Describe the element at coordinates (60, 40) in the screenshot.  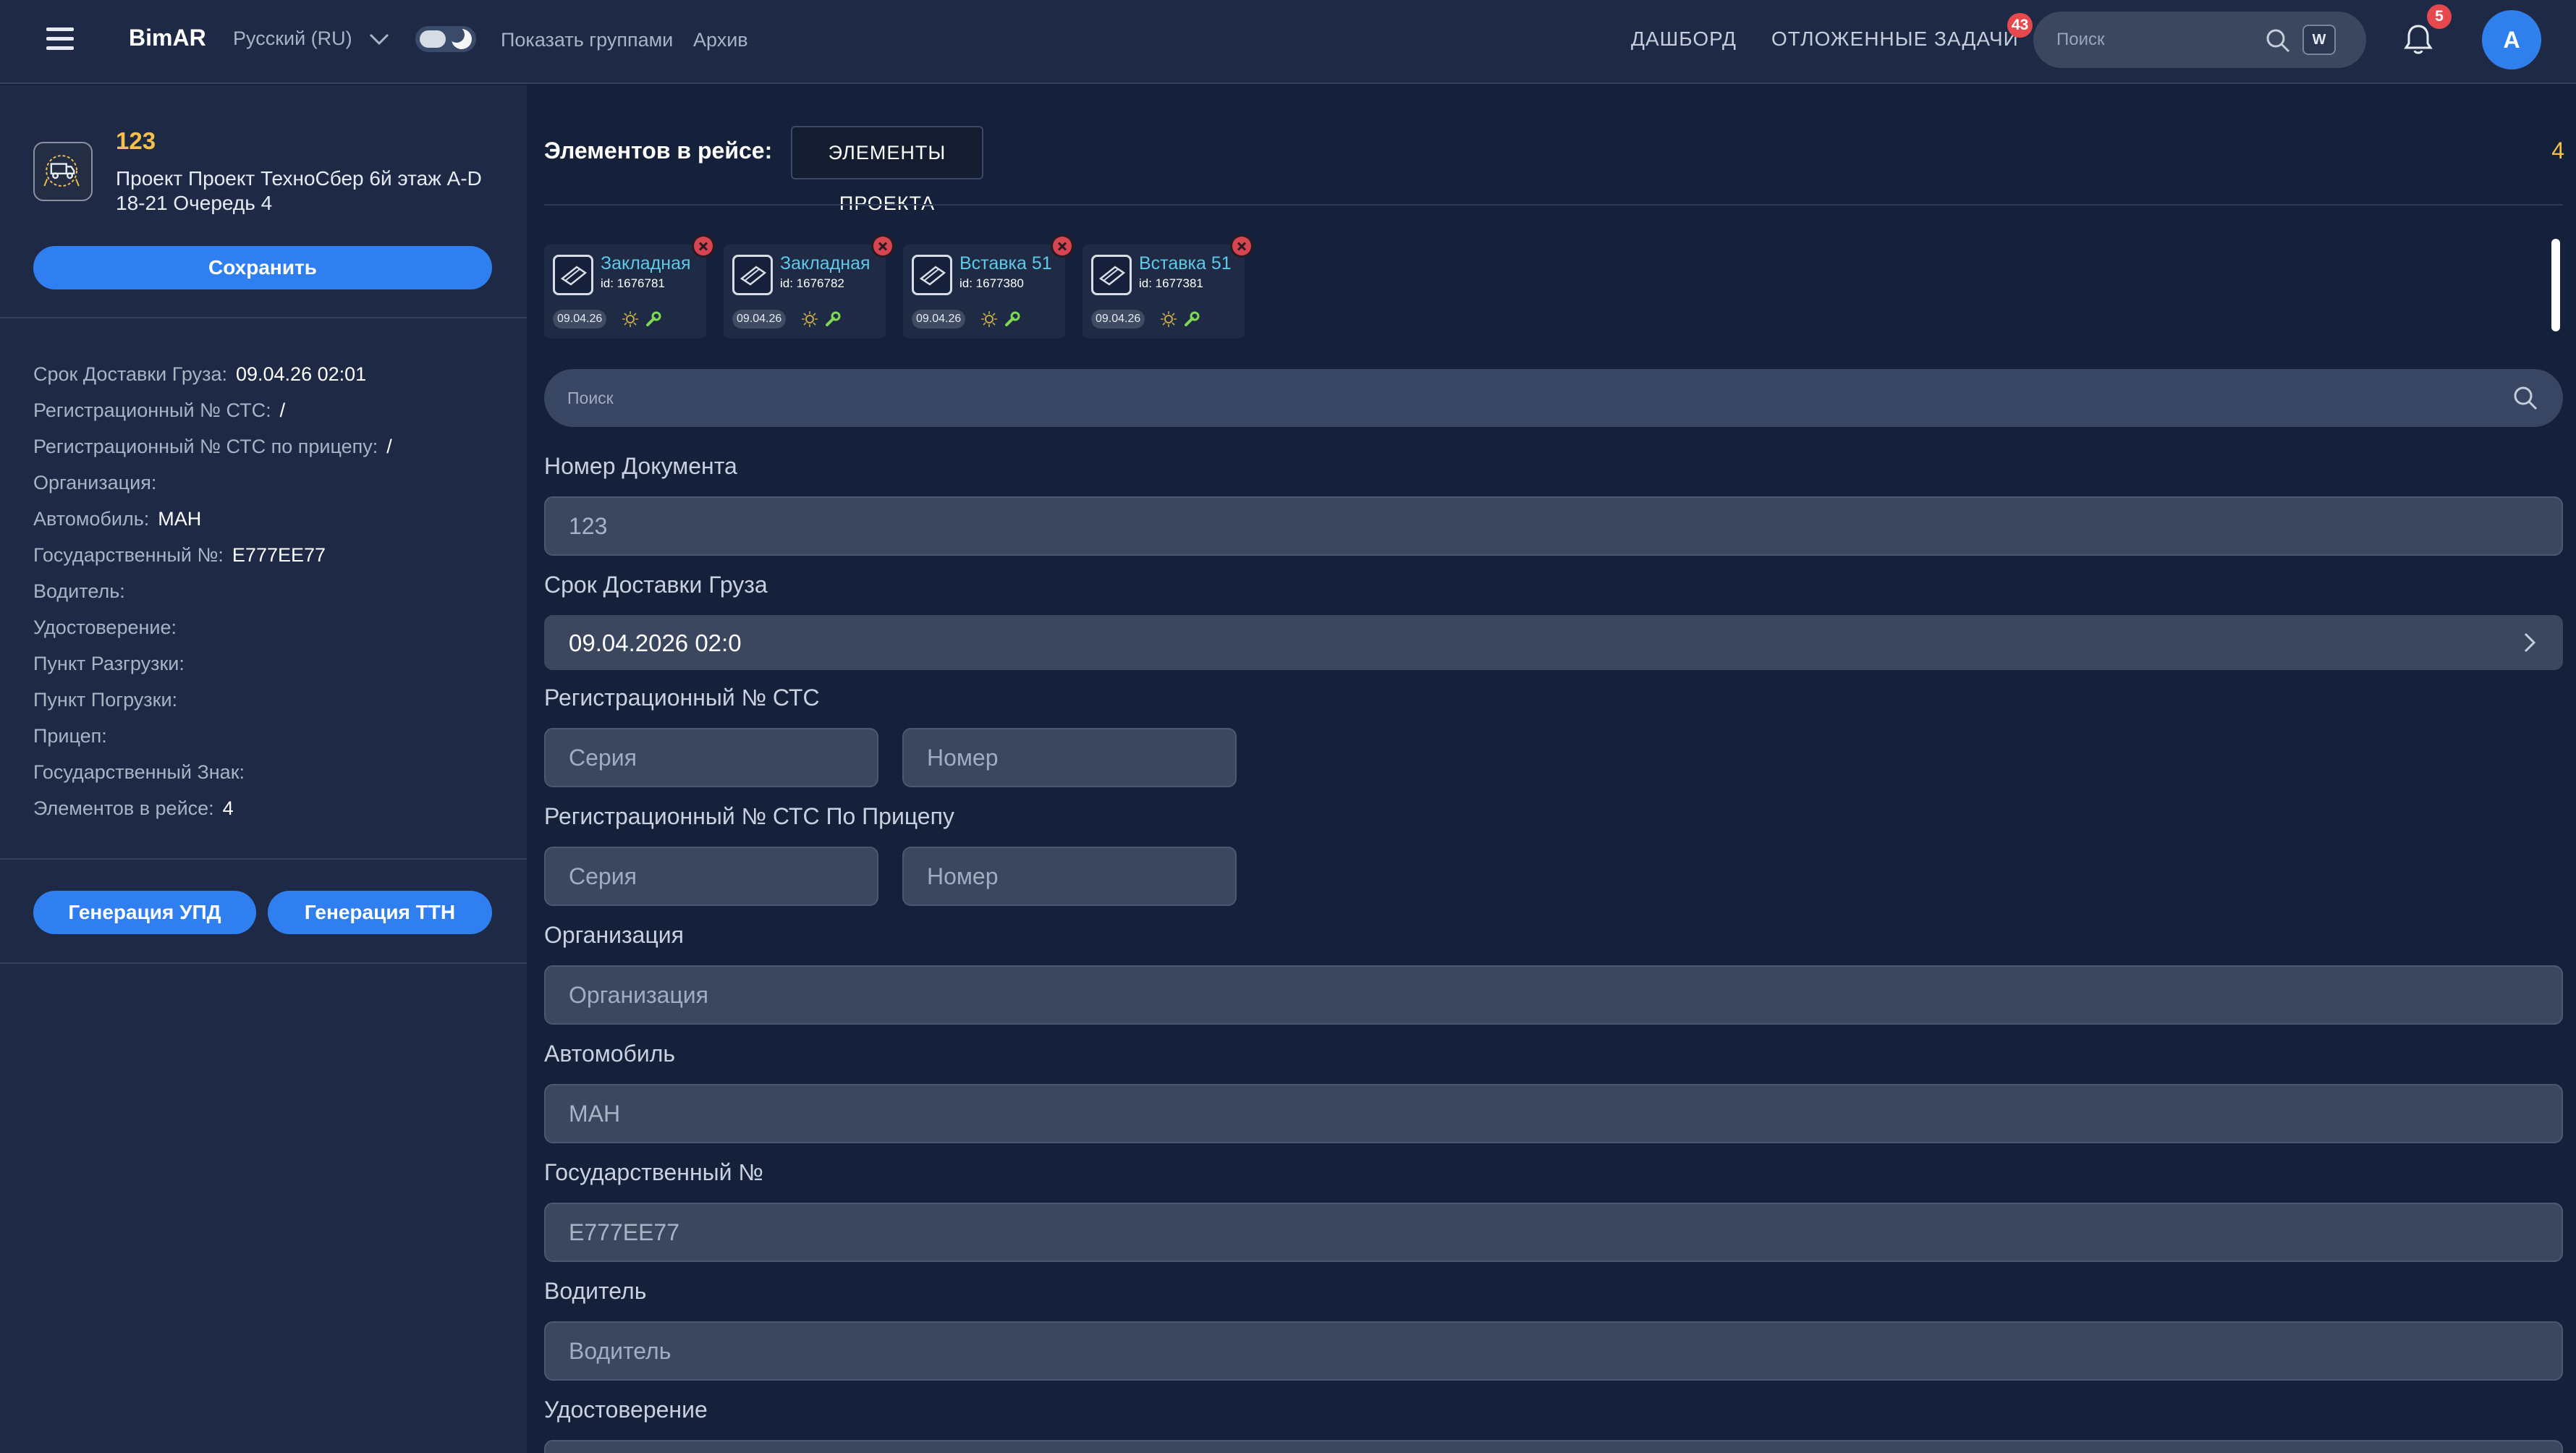
I see `menu-icon` at that location.